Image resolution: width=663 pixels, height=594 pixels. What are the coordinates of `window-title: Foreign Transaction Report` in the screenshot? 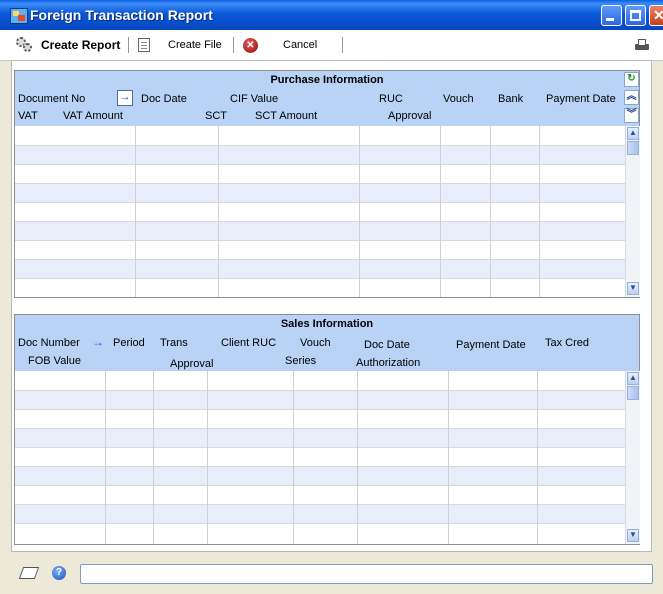 It's located at (121, 15).